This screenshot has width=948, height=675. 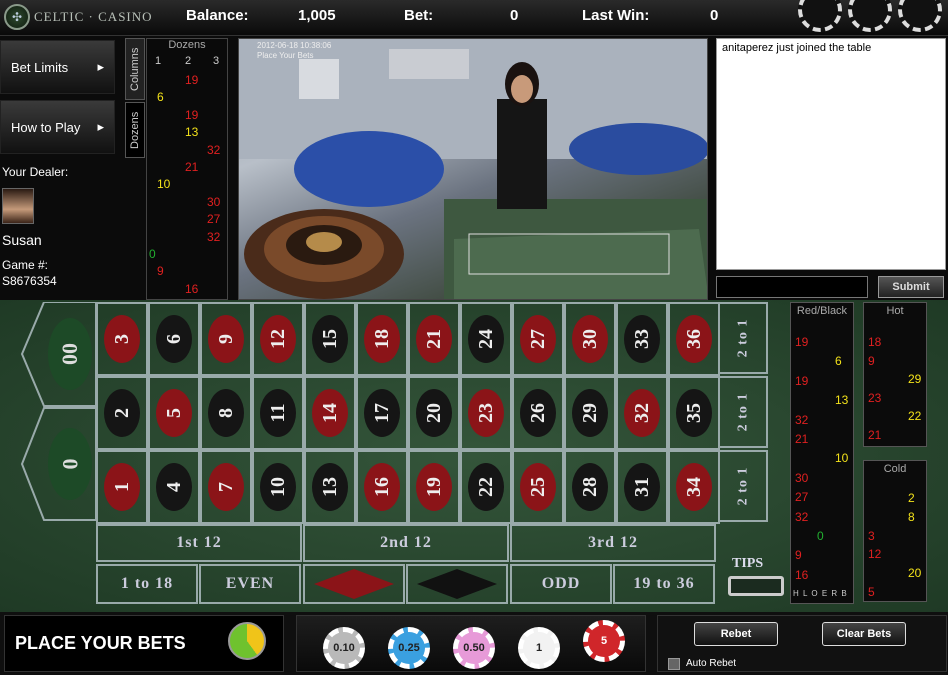 What do you see at coordinates (514, 15) in the screenshot?
I see `bet-value: 0` at bounding box center [514, 15].